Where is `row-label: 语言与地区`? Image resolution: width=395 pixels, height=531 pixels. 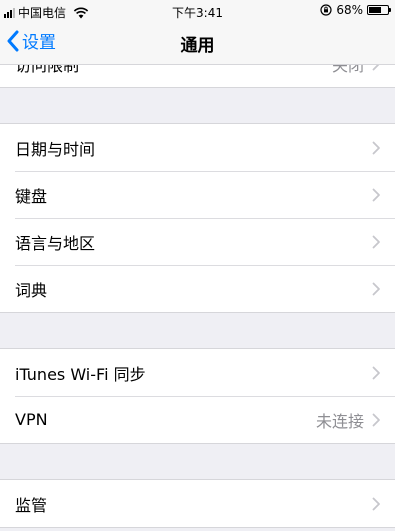
row-label: 语言与地区 is located at coordinates (55, 243).